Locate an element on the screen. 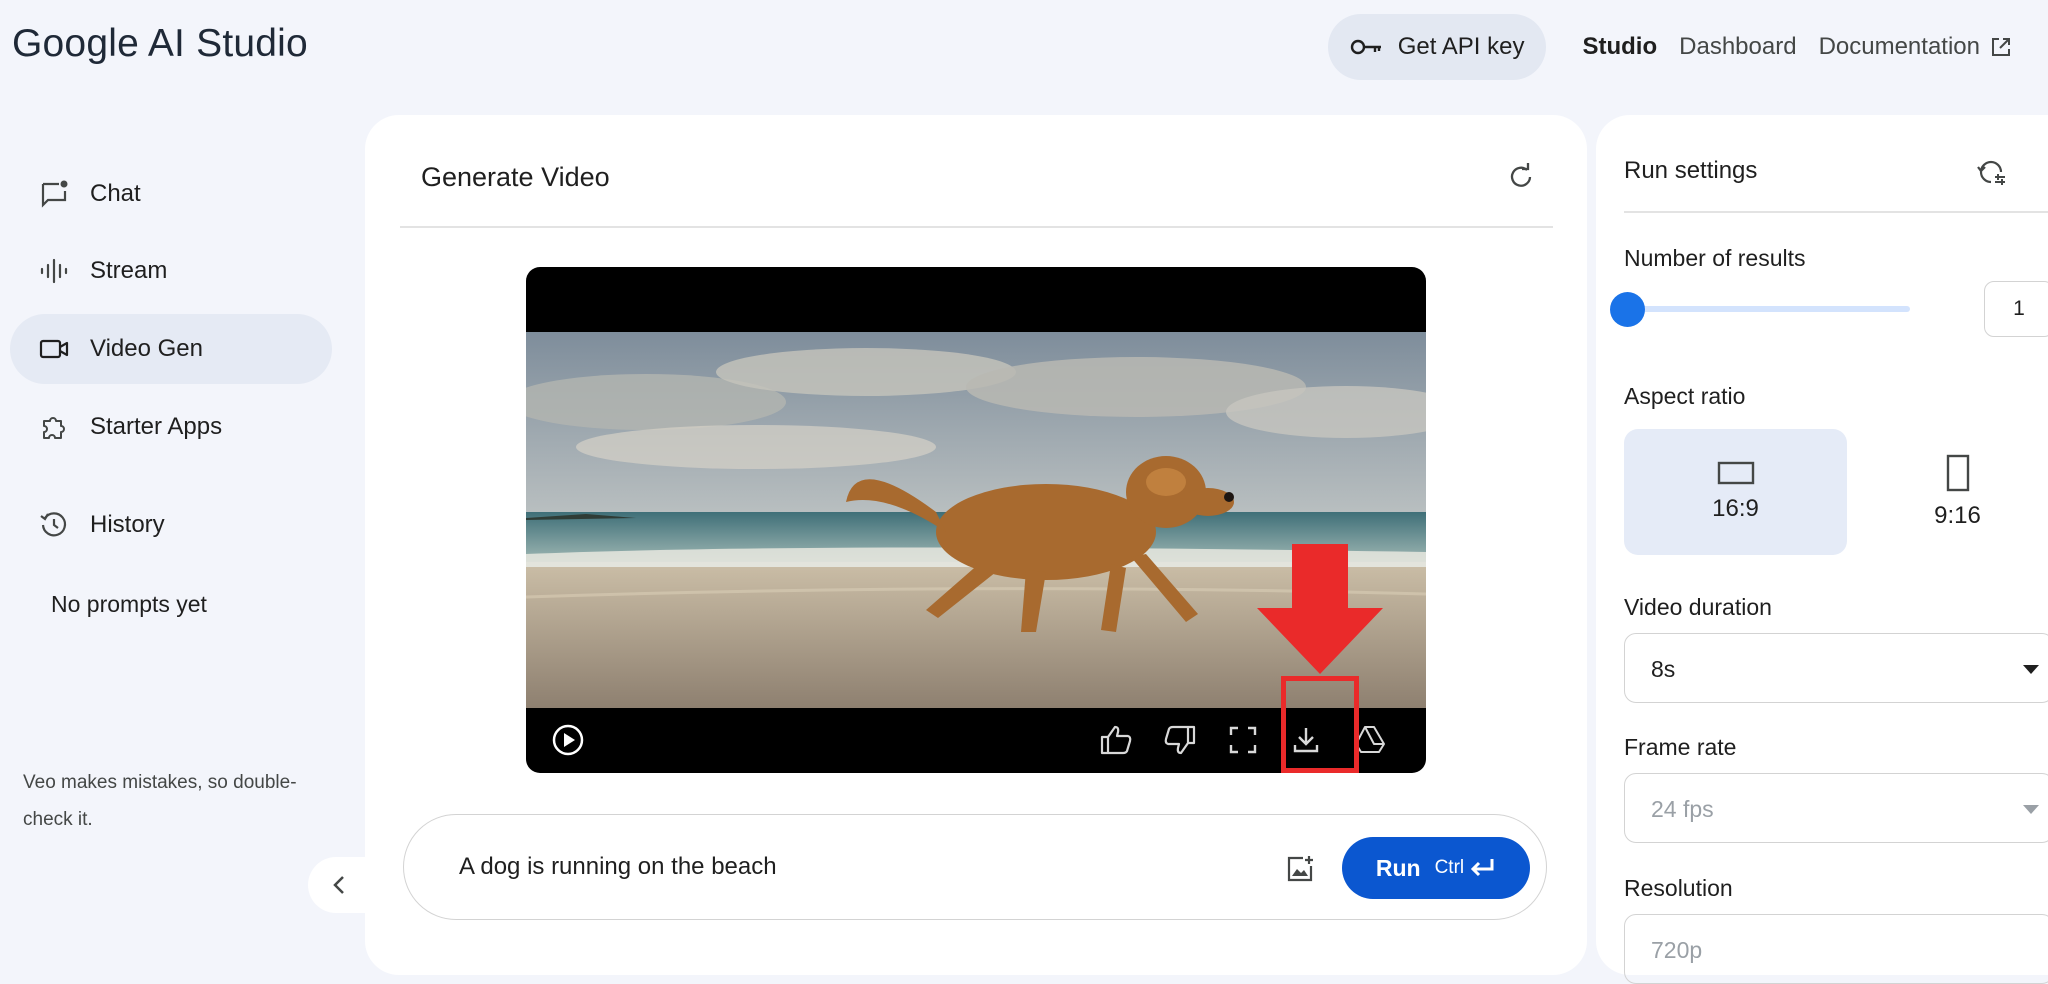 This screenshot has width=2048, height=984. settings-title: Run settings is located at coordinates (1691, 170).